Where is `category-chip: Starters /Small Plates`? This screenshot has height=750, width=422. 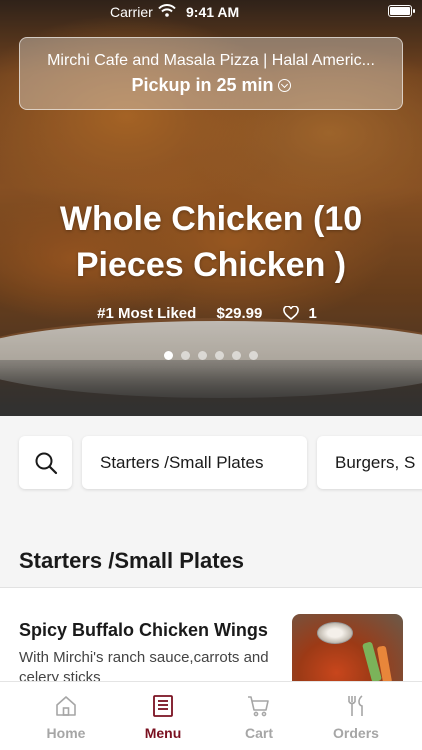 category-chip: Starters /Small Plates is located at coordinates (194, 462).